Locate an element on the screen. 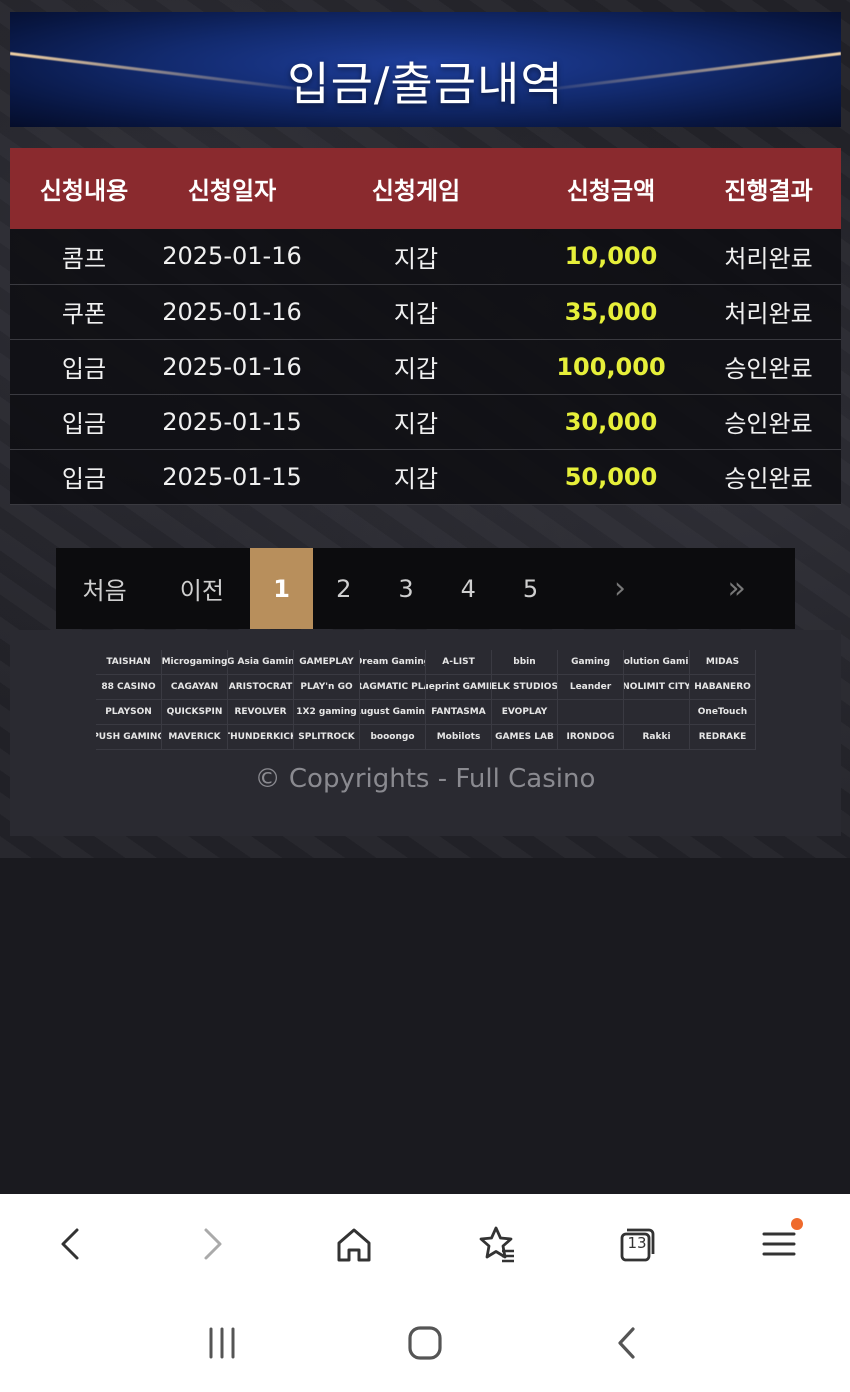  provider-logo: Leander is located at coordinates (591, 687).